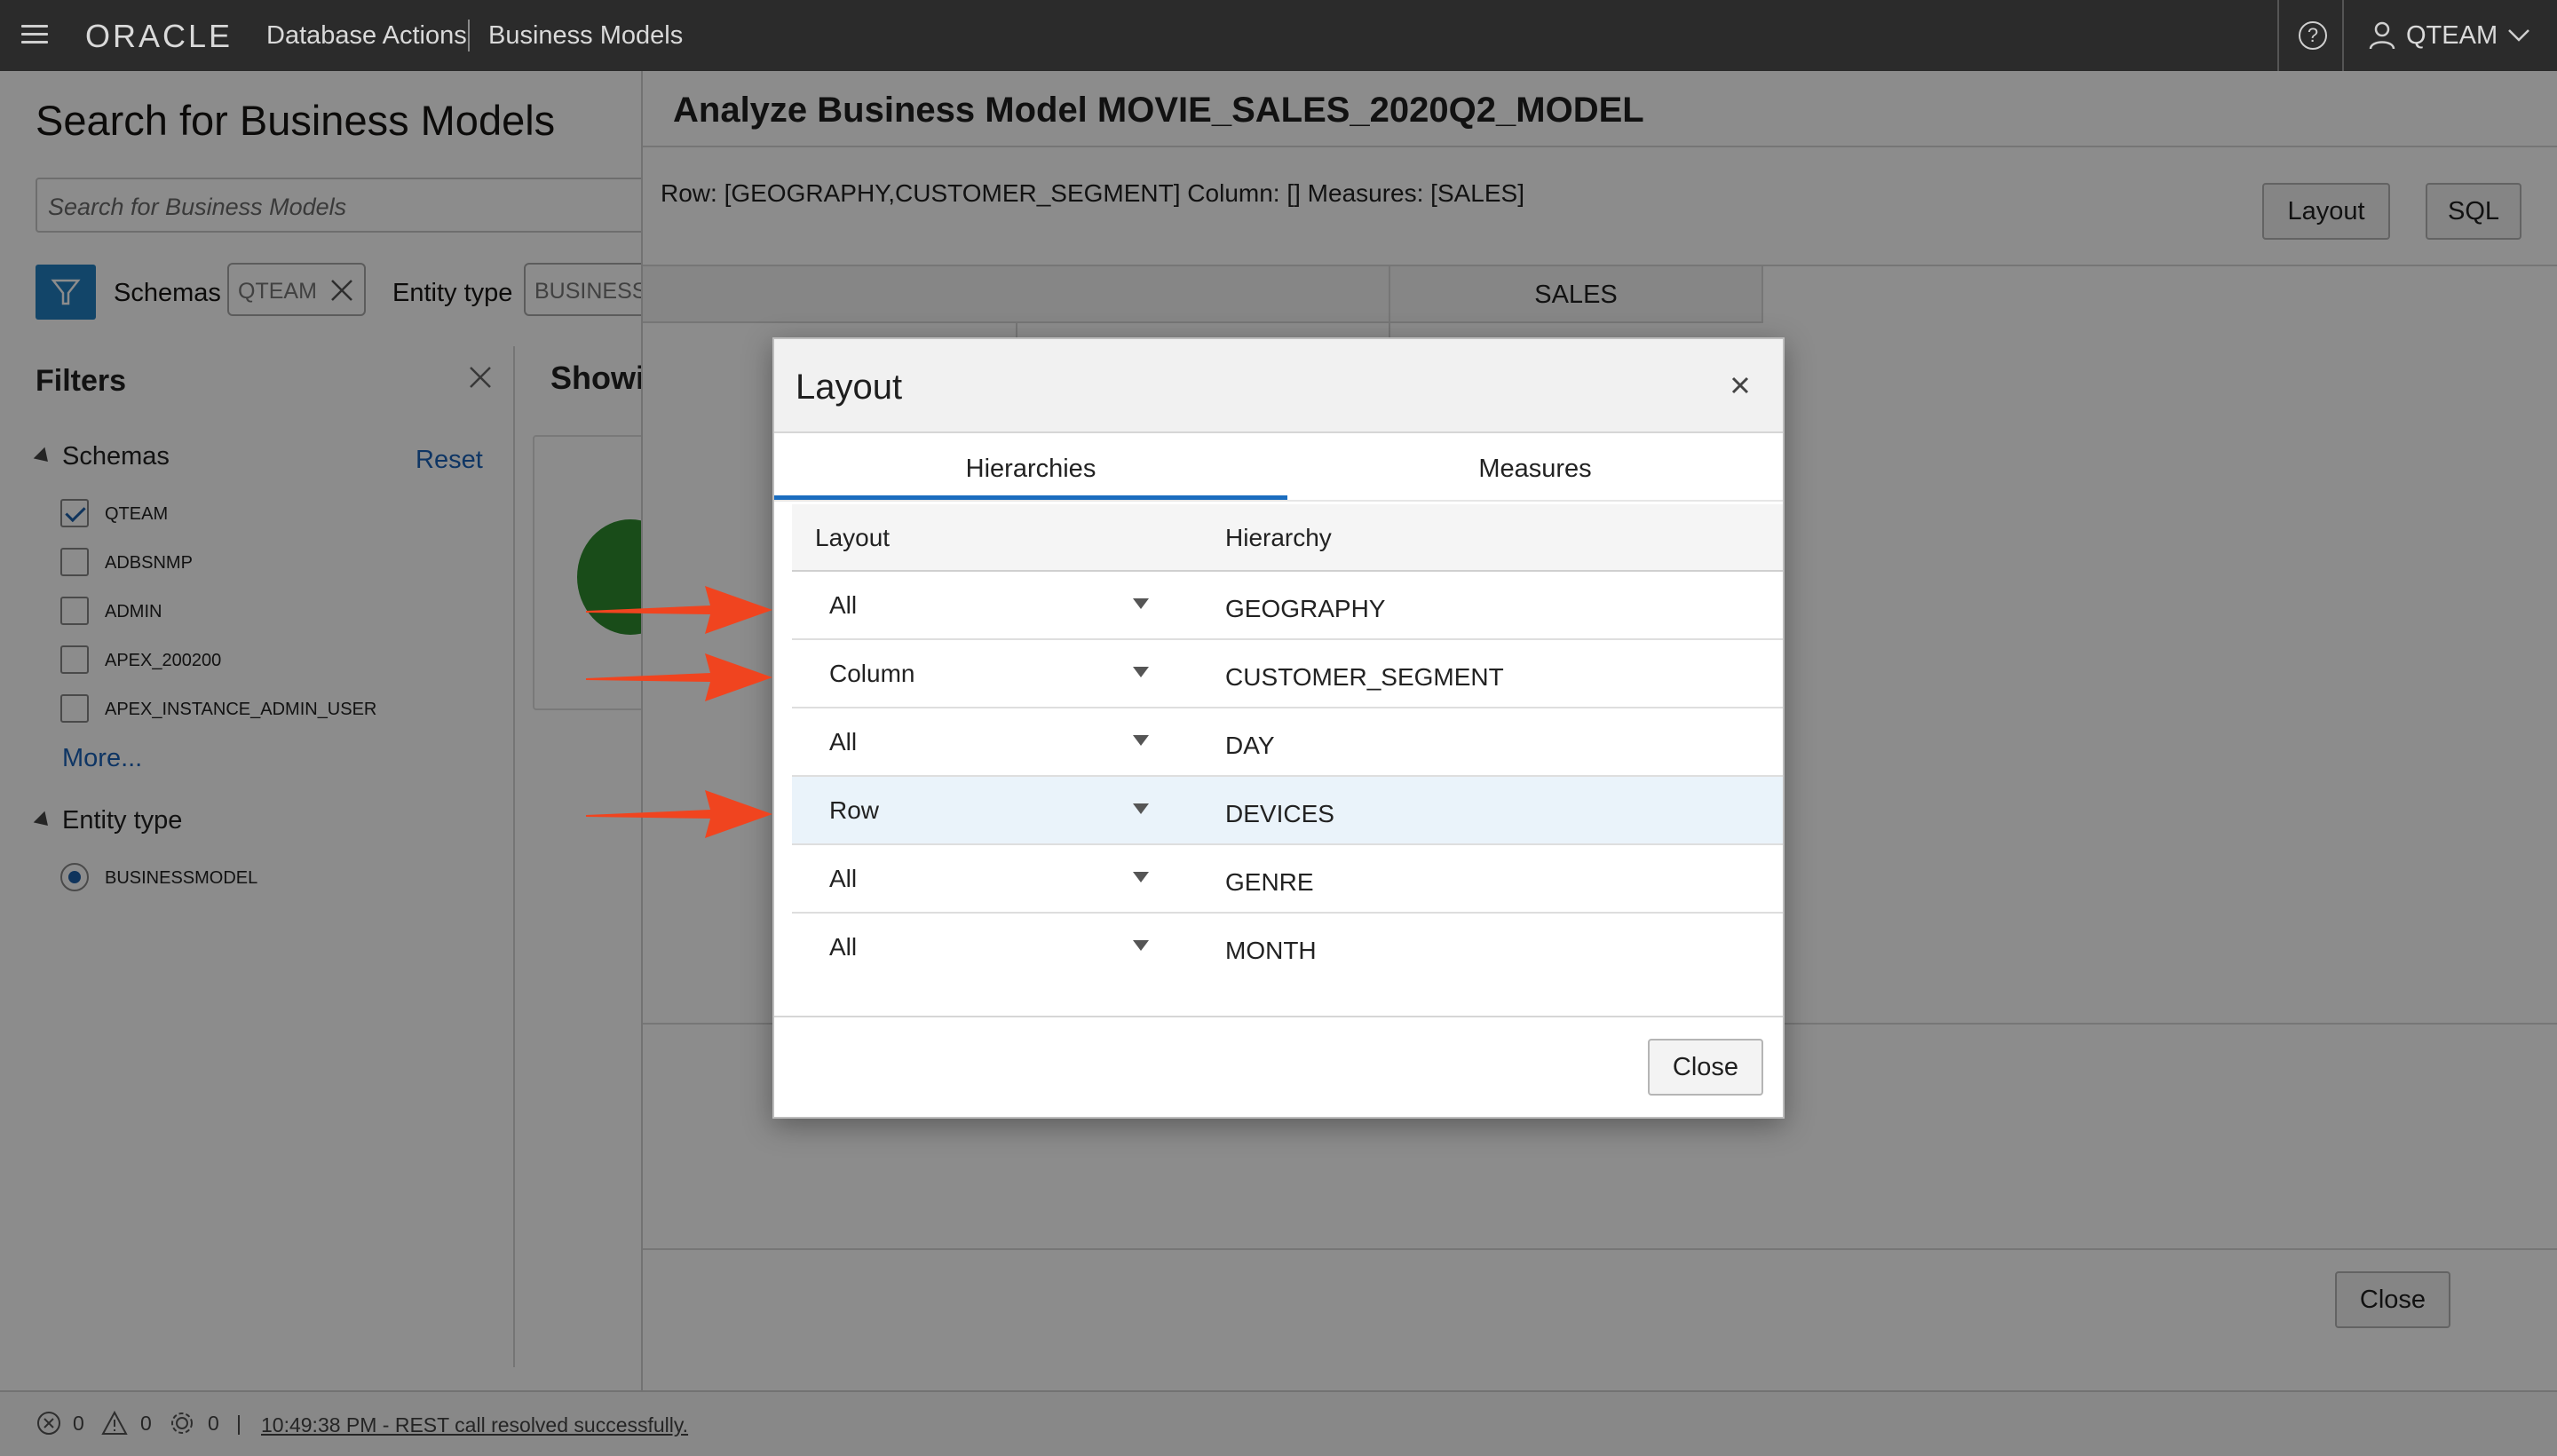  What do you see at coordinates (1305, 608) in the screenshot?
I see `hierarchy-name: GEOGRAPHY` at bounding box center [1305, 608].